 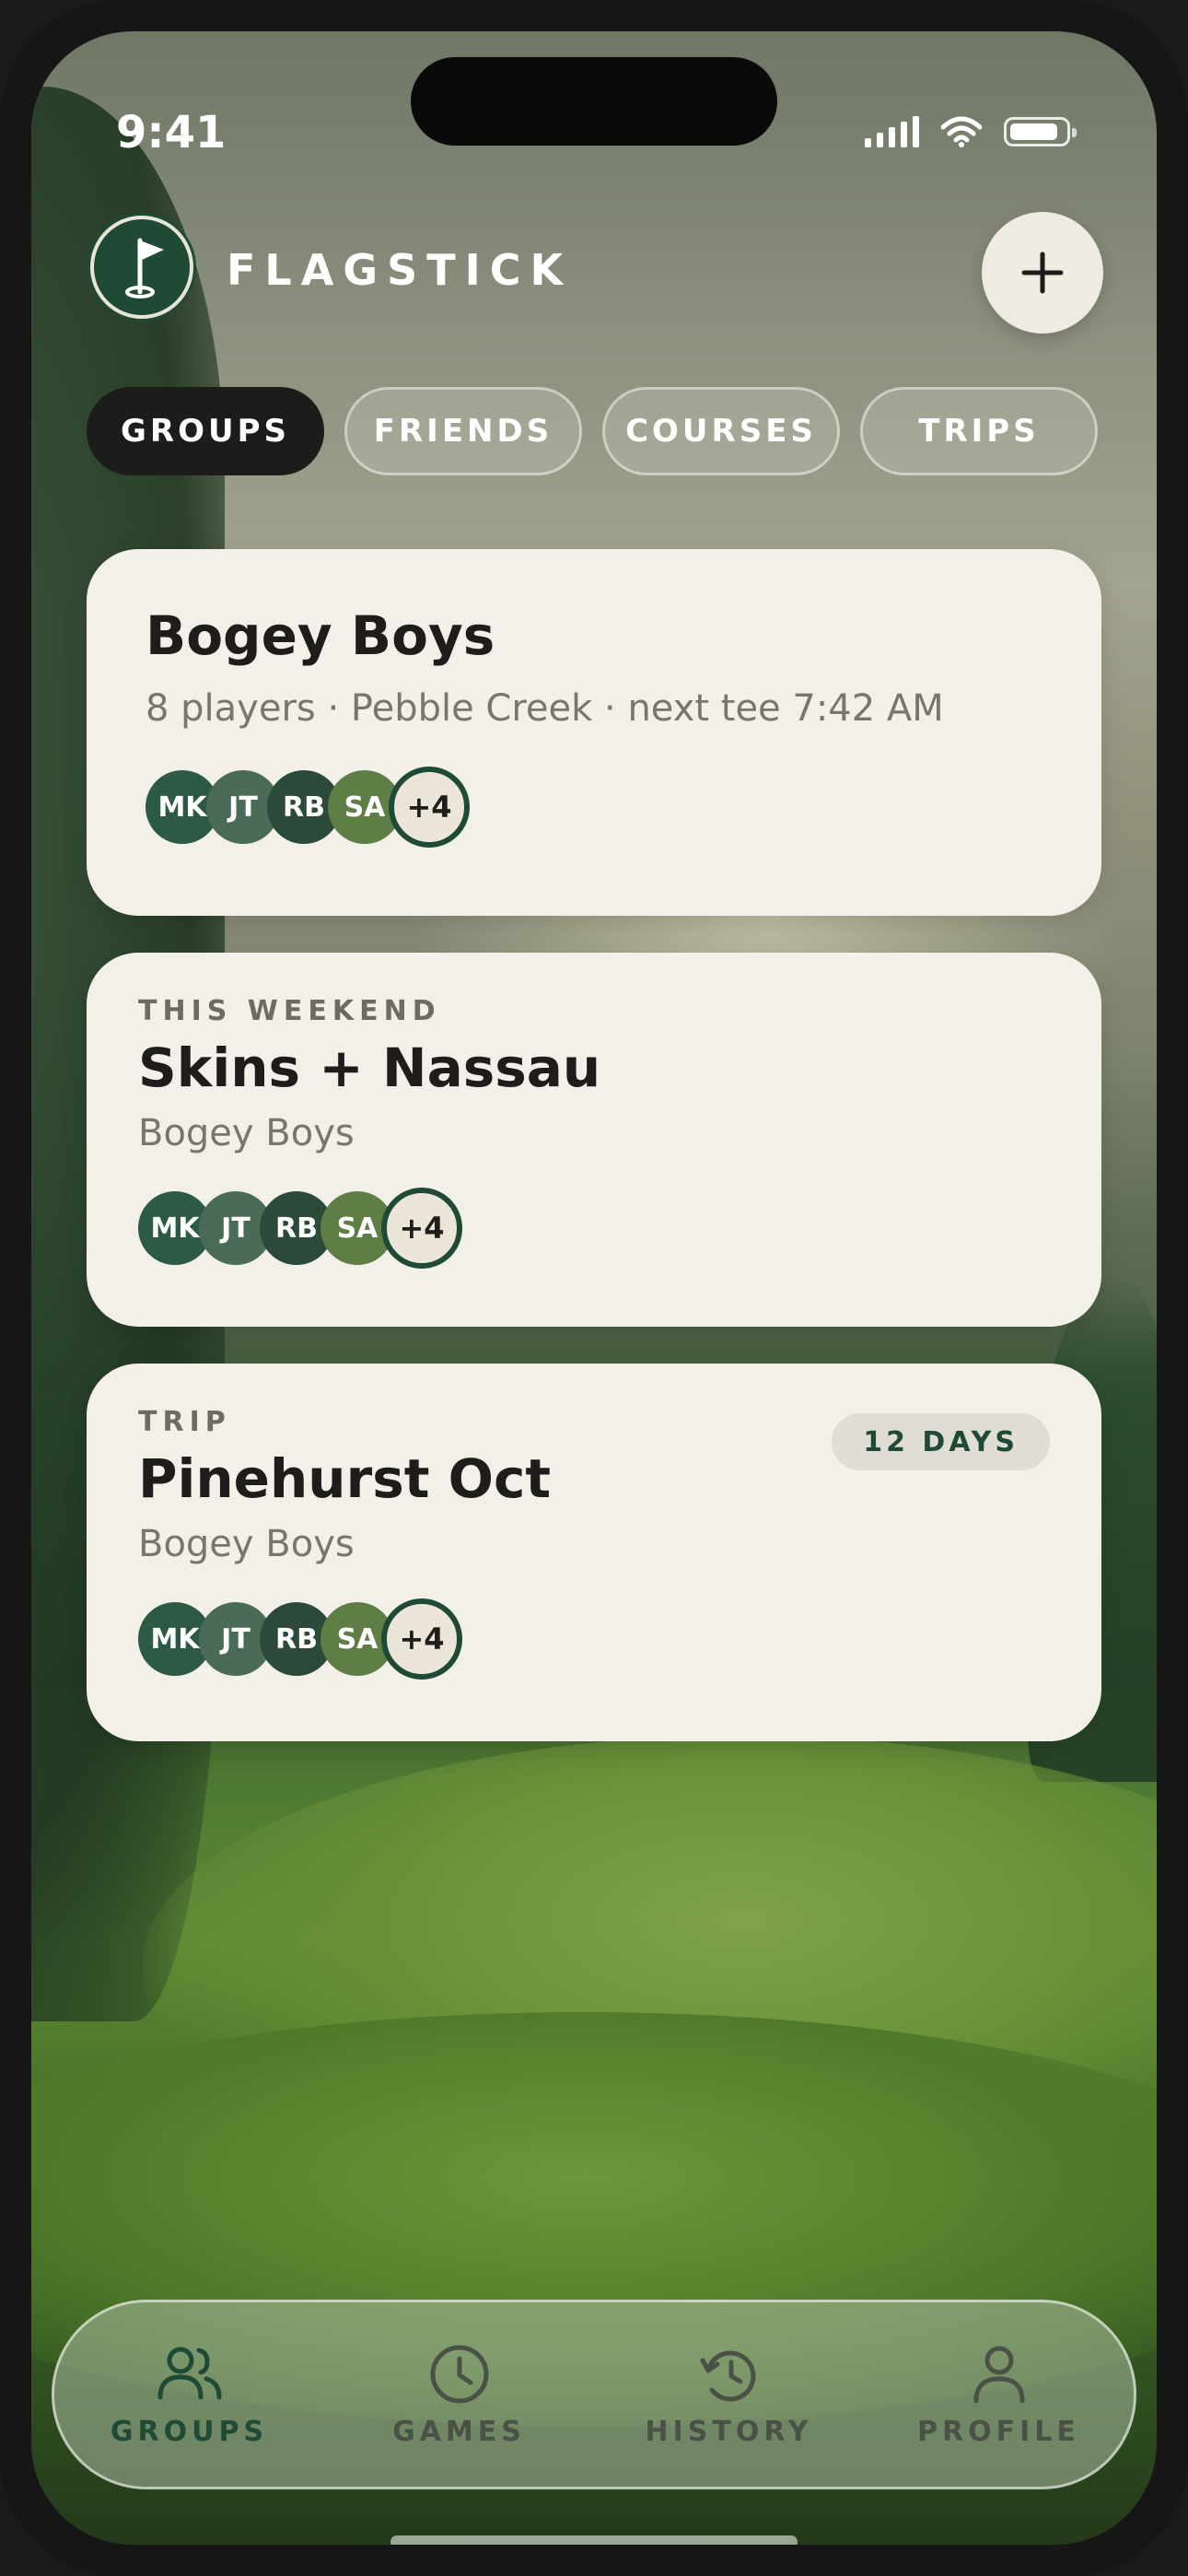 I want to click on person-icon, so click(x=998, y=2374).